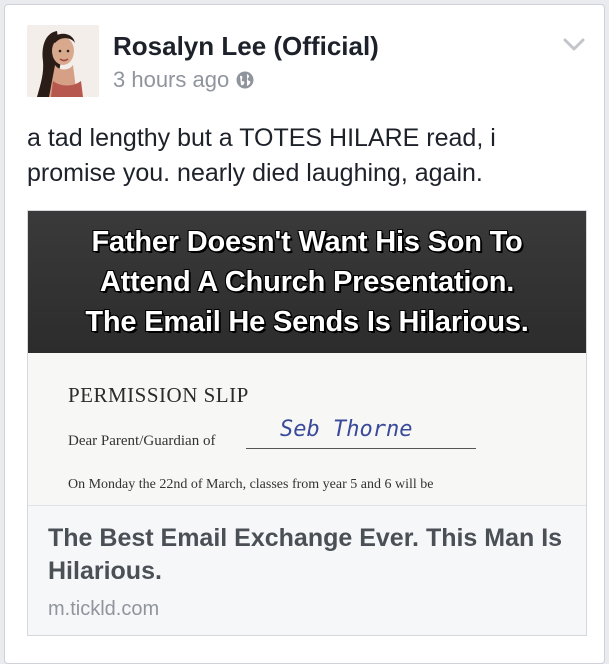 Image resolution: width=609 pixels, height=664 pixels. What do you see at coordinates (142, 441) in the screenshot?
I see `slip-salutation: Dear Parent/Guardian of` at bounding box center [142, 441].